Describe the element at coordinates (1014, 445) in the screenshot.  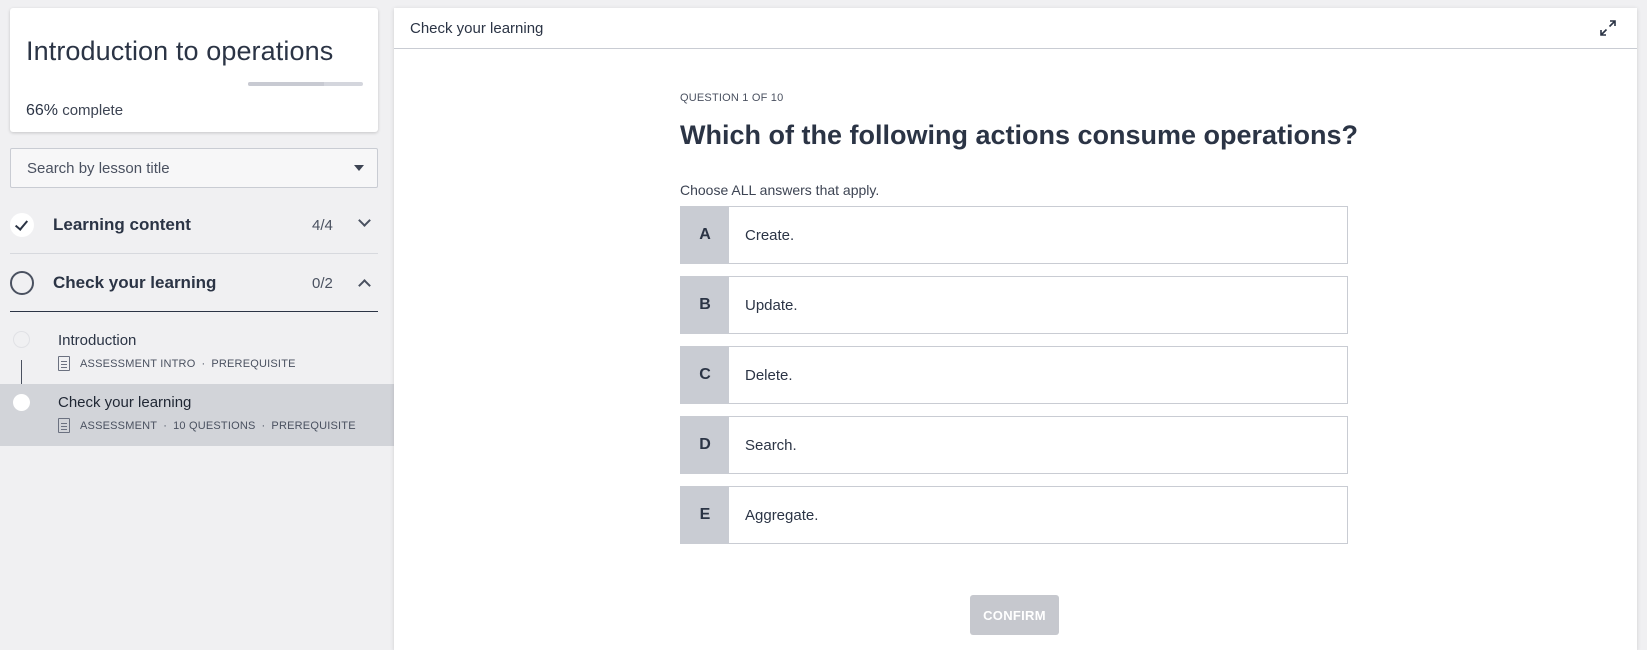
I see `answer-option-d: D Search.` at that location.